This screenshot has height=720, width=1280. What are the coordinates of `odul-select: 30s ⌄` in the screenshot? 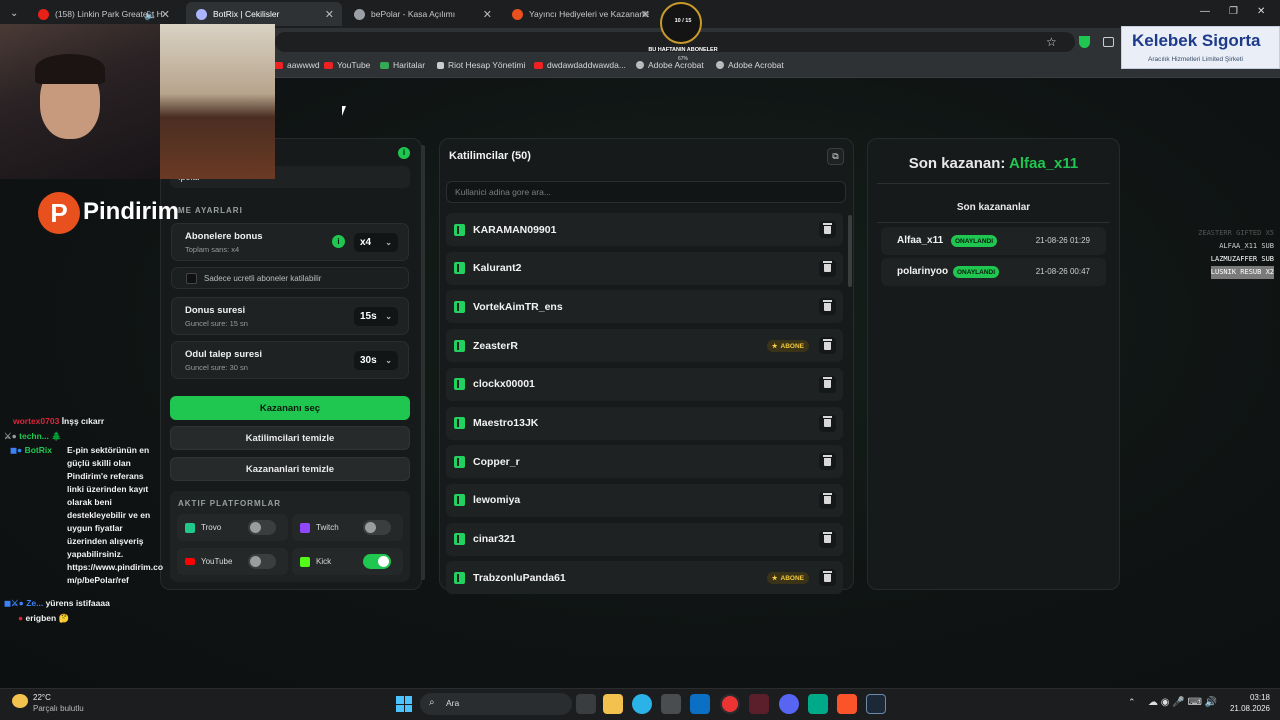 It's located at (376, 360).